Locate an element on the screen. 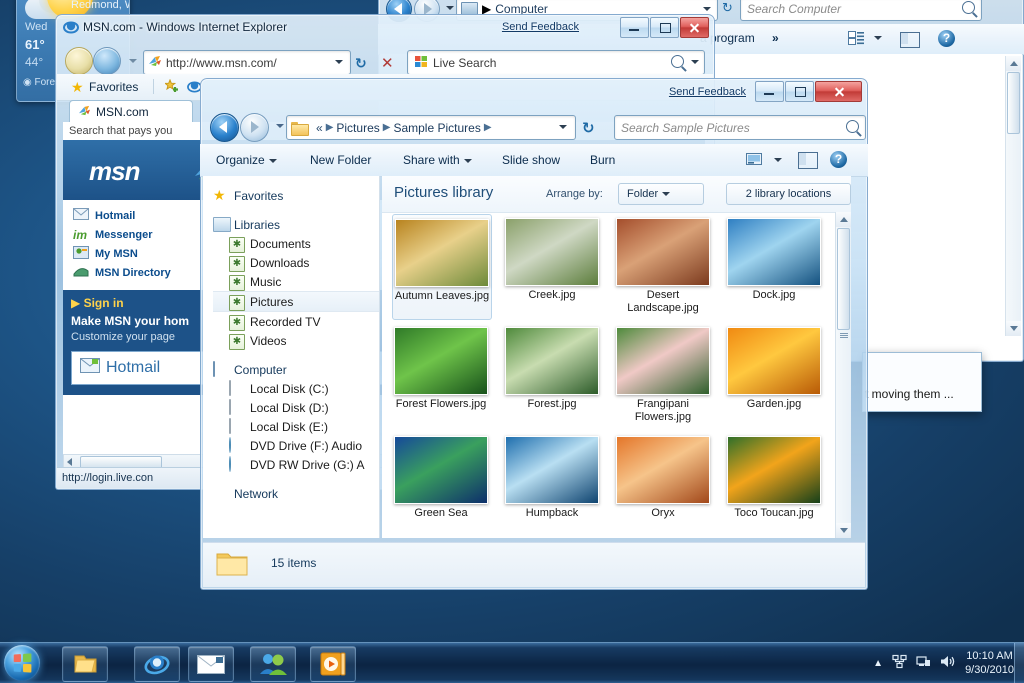 This screenshot has width=1024, height=683. file-item: Forest Flowers.jpg is located at coordinates (441, 373).